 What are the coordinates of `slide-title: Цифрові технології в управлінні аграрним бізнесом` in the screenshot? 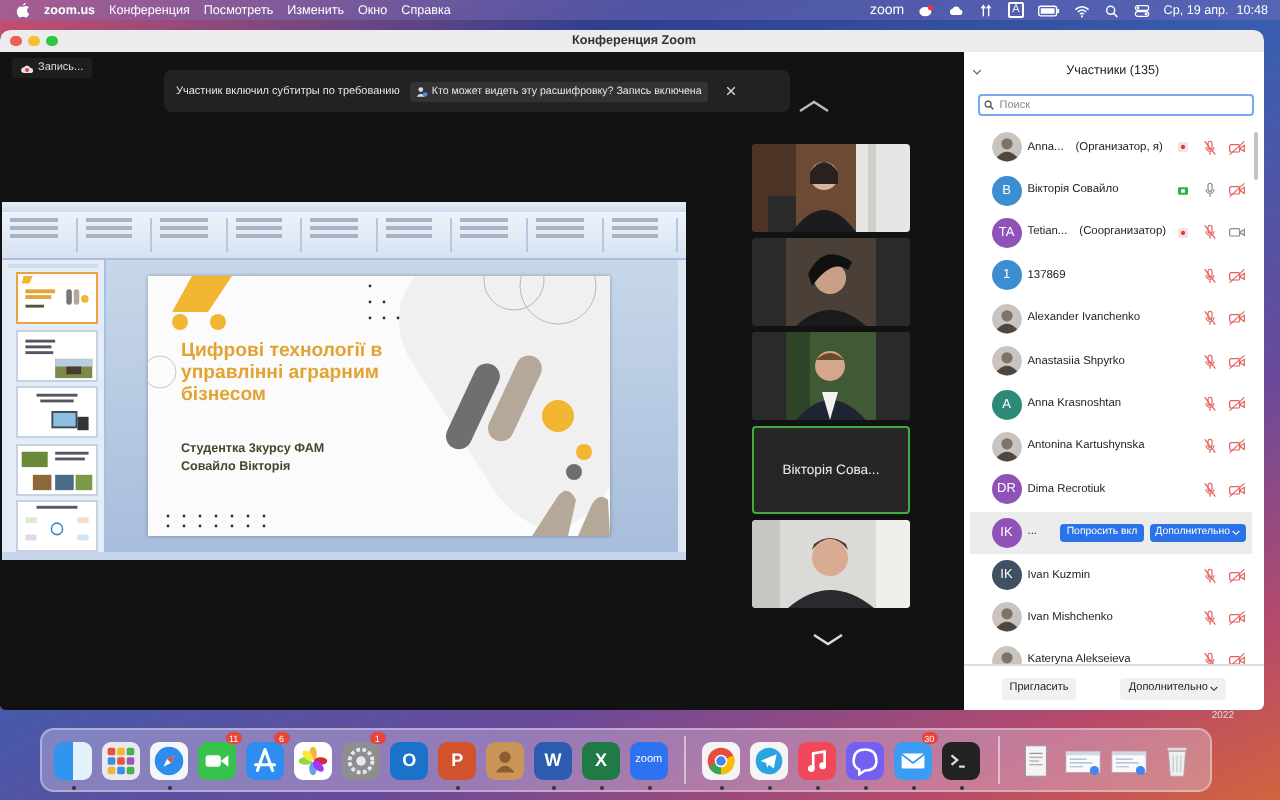 It's located at (283, 373).